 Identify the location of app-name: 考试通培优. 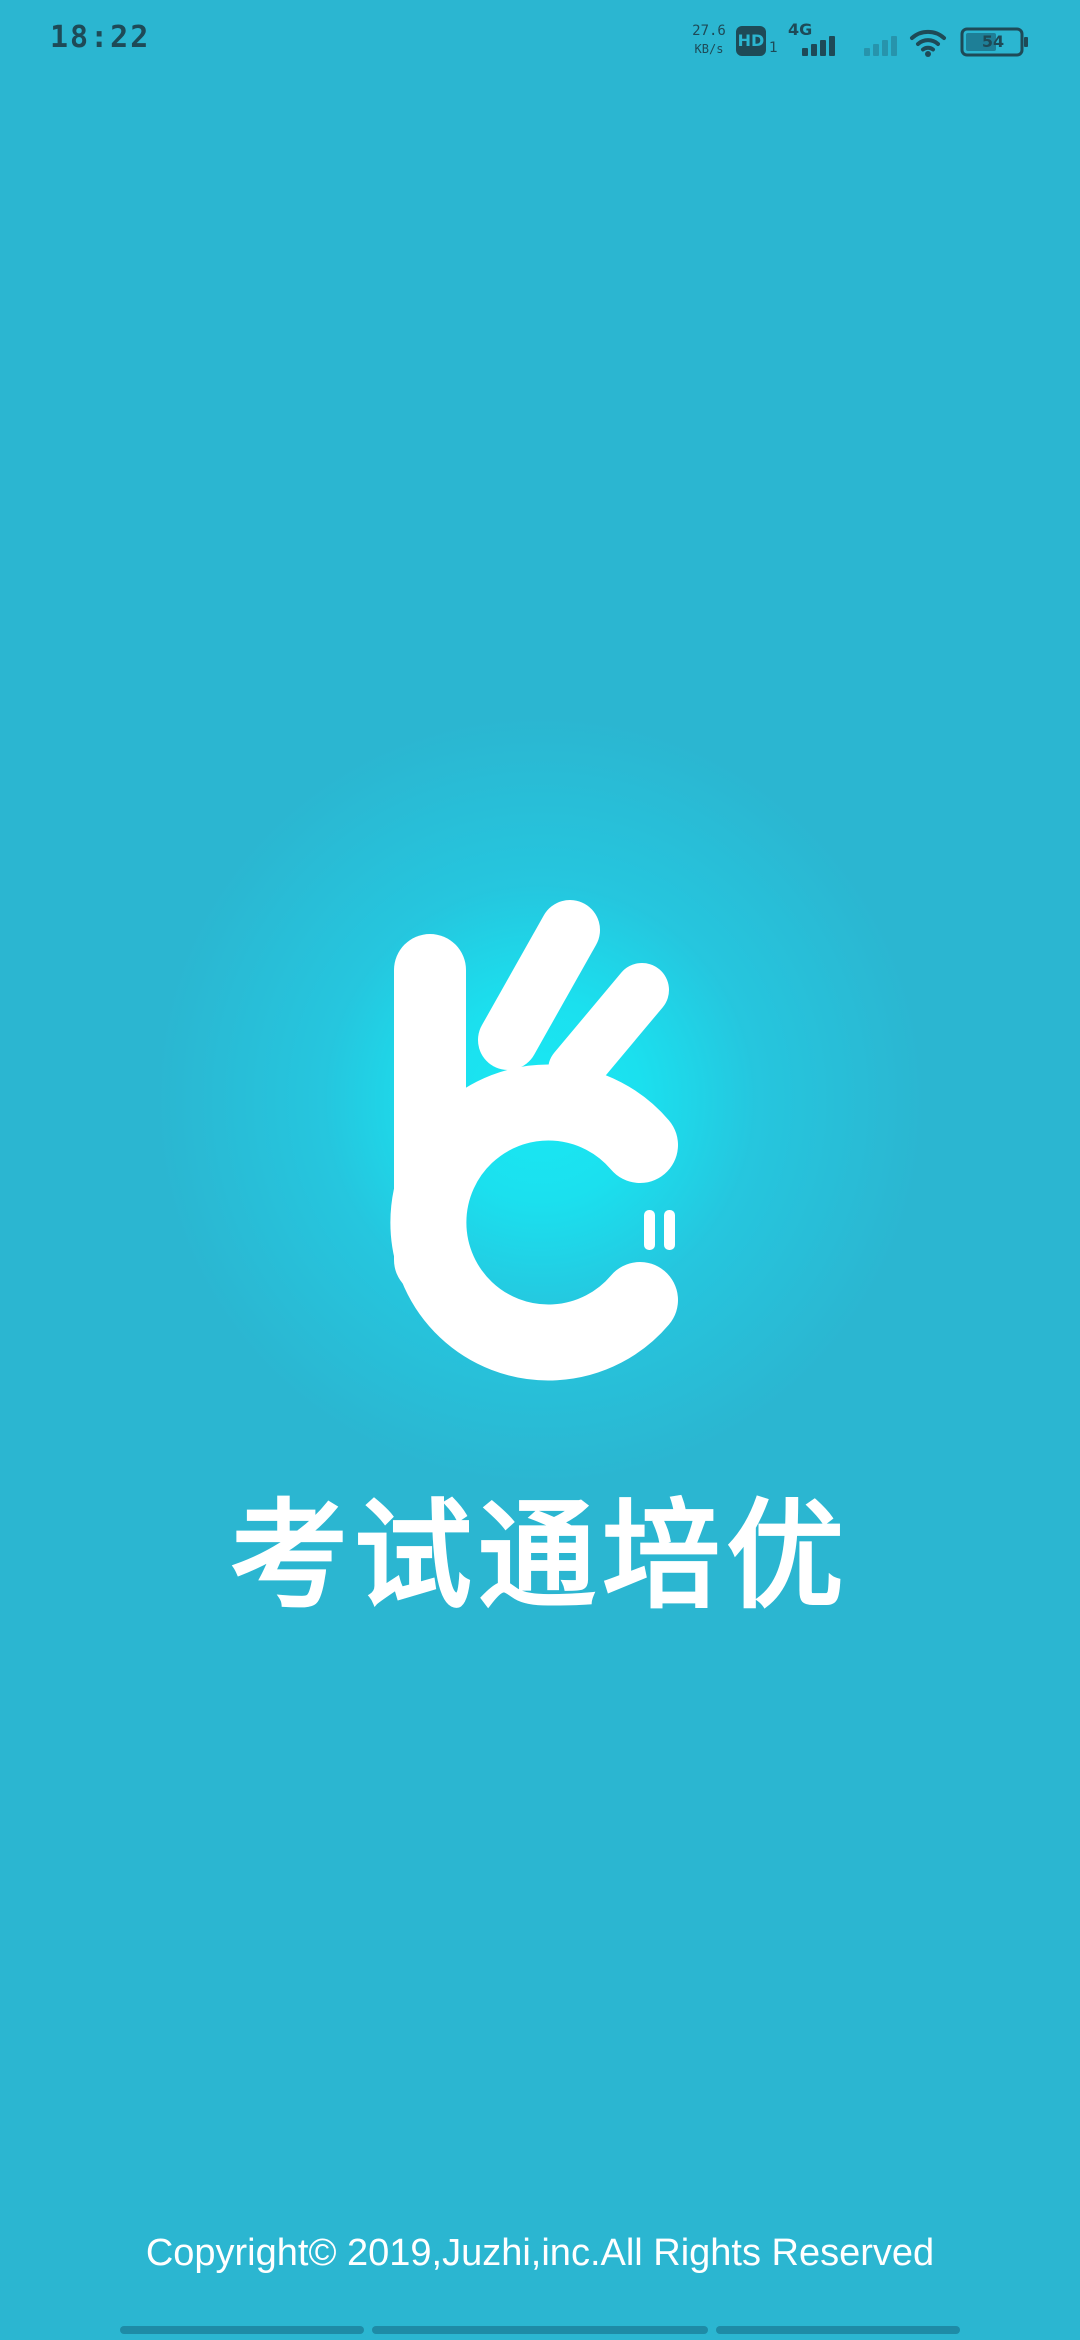
(539, 1556).